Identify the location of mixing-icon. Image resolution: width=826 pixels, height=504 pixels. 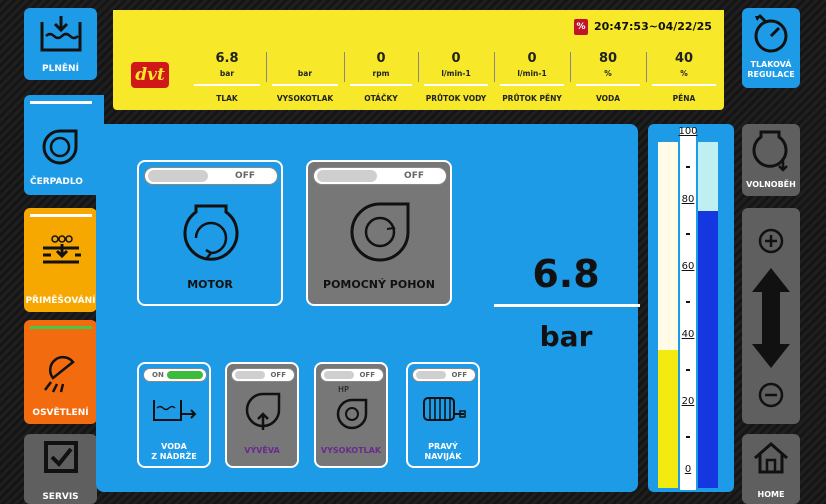
(61, 249).